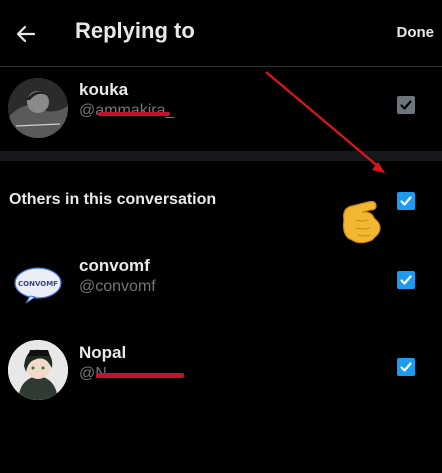 The height and width of the screenshot is (473, 442). I want to click on annotation-overlay, so click(325, 157).